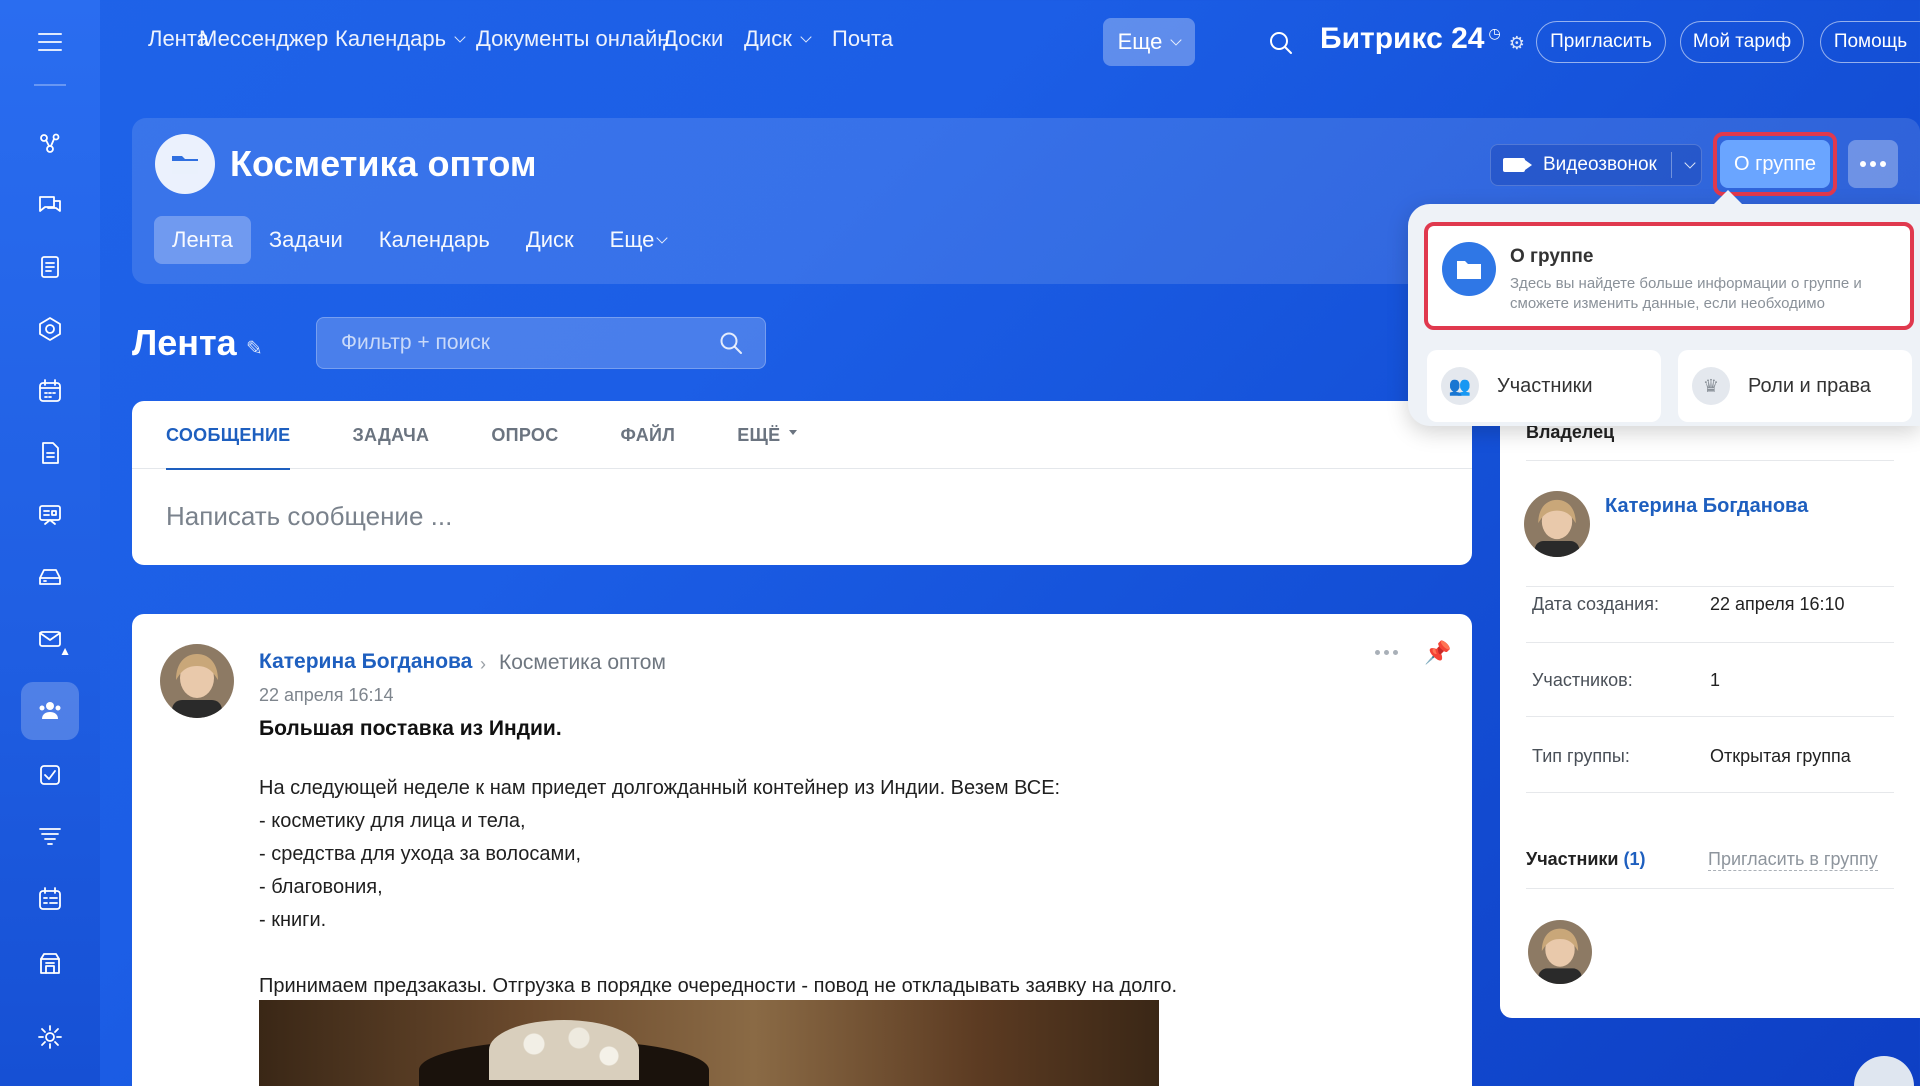 The image size is (1920, 1086). I want to click on rail-crm-icon, so click(50, 143).